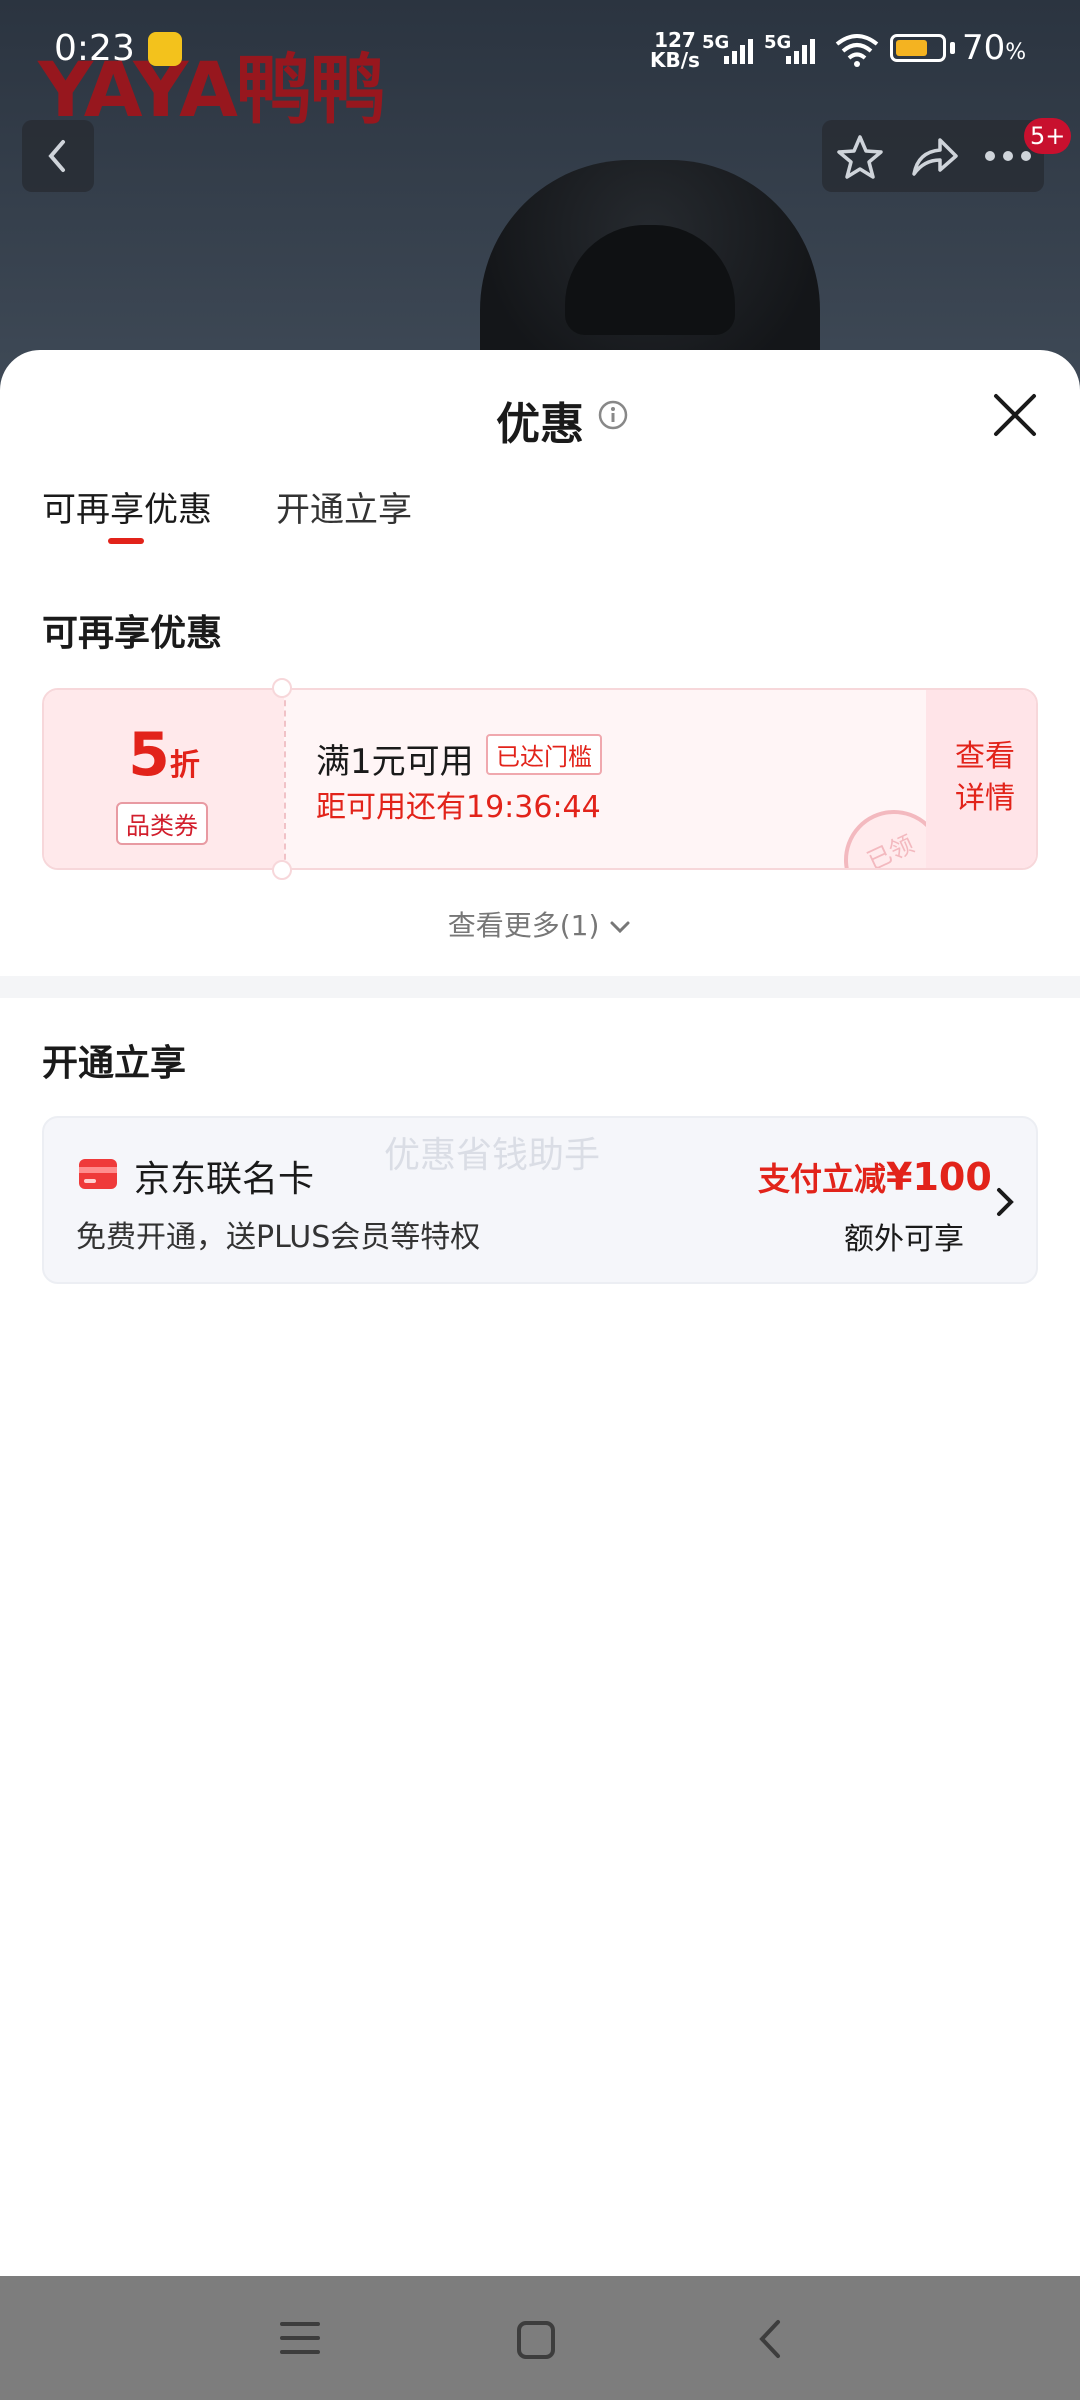  Describe the element at coordinates (224, 1179) in the screenshot. I see `card-title: 京东联名卡` at that location.